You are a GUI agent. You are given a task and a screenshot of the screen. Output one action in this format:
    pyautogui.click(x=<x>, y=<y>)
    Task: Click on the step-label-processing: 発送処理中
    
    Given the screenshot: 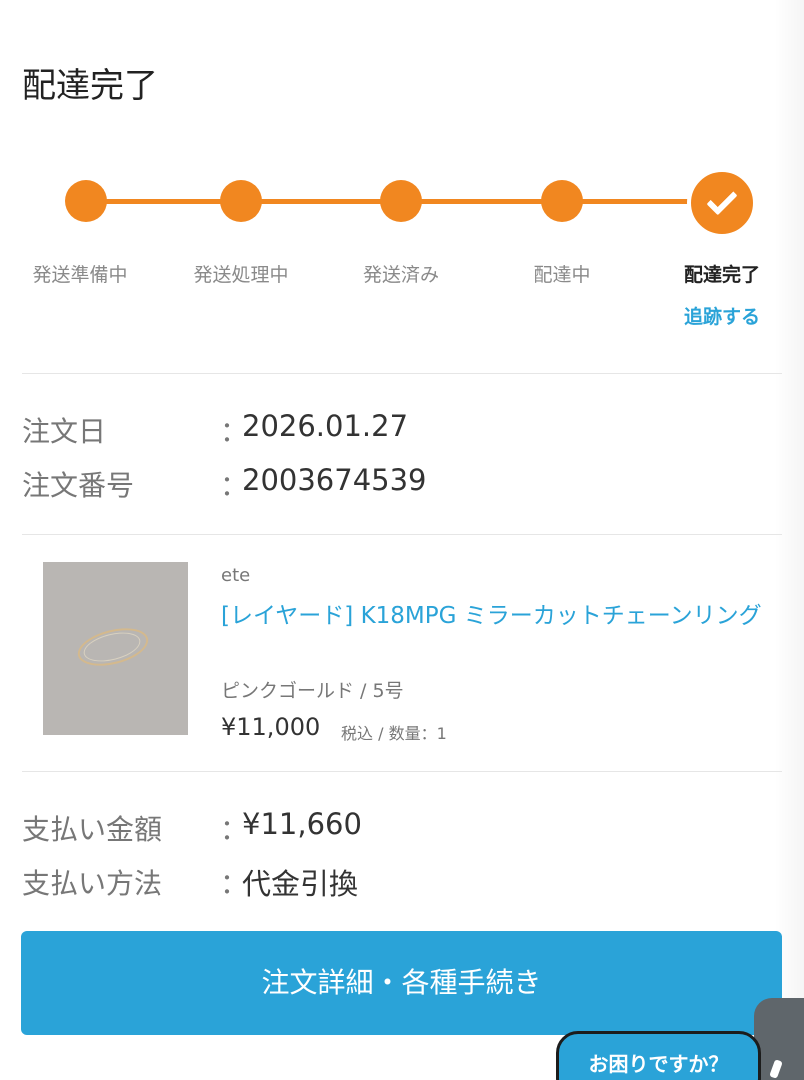 What is the action you would take?
    pyautogui.click(x=241, y=275)
    